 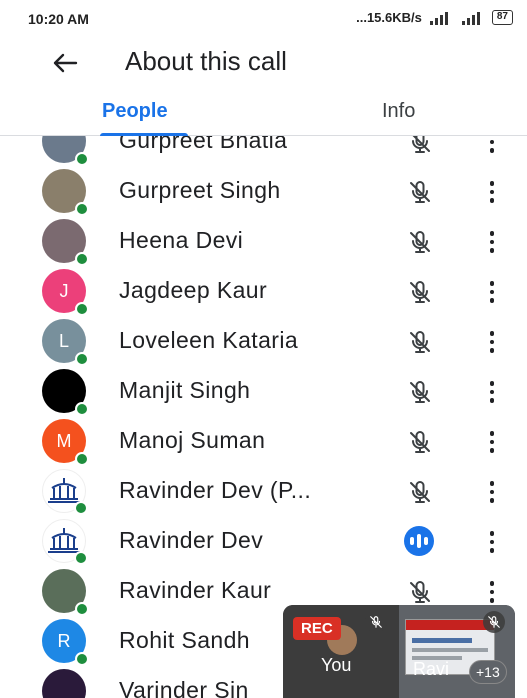 I want to click on status-indicators: ...15.6KB/s 87, so click(x=434, y=17).